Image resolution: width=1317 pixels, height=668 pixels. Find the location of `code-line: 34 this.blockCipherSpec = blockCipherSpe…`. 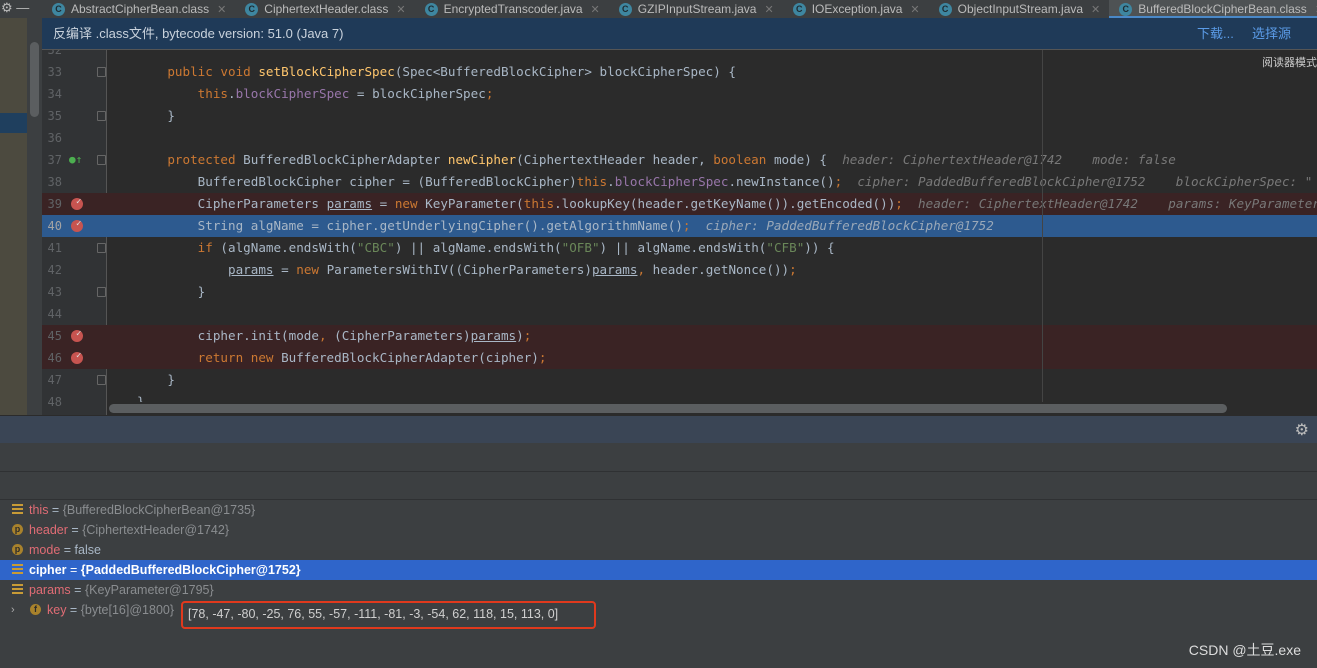

code-line: 34 this.blockCipherSpec = blockCipherSpe… is located at coordinates (679, 94).